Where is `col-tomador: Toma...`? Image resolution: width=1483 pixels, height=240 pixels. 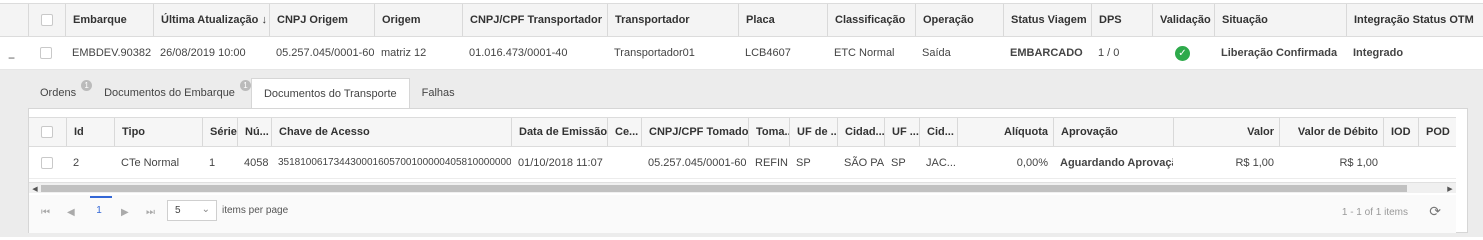
col-tomador: Toma... is located at coordinates (768, 132).